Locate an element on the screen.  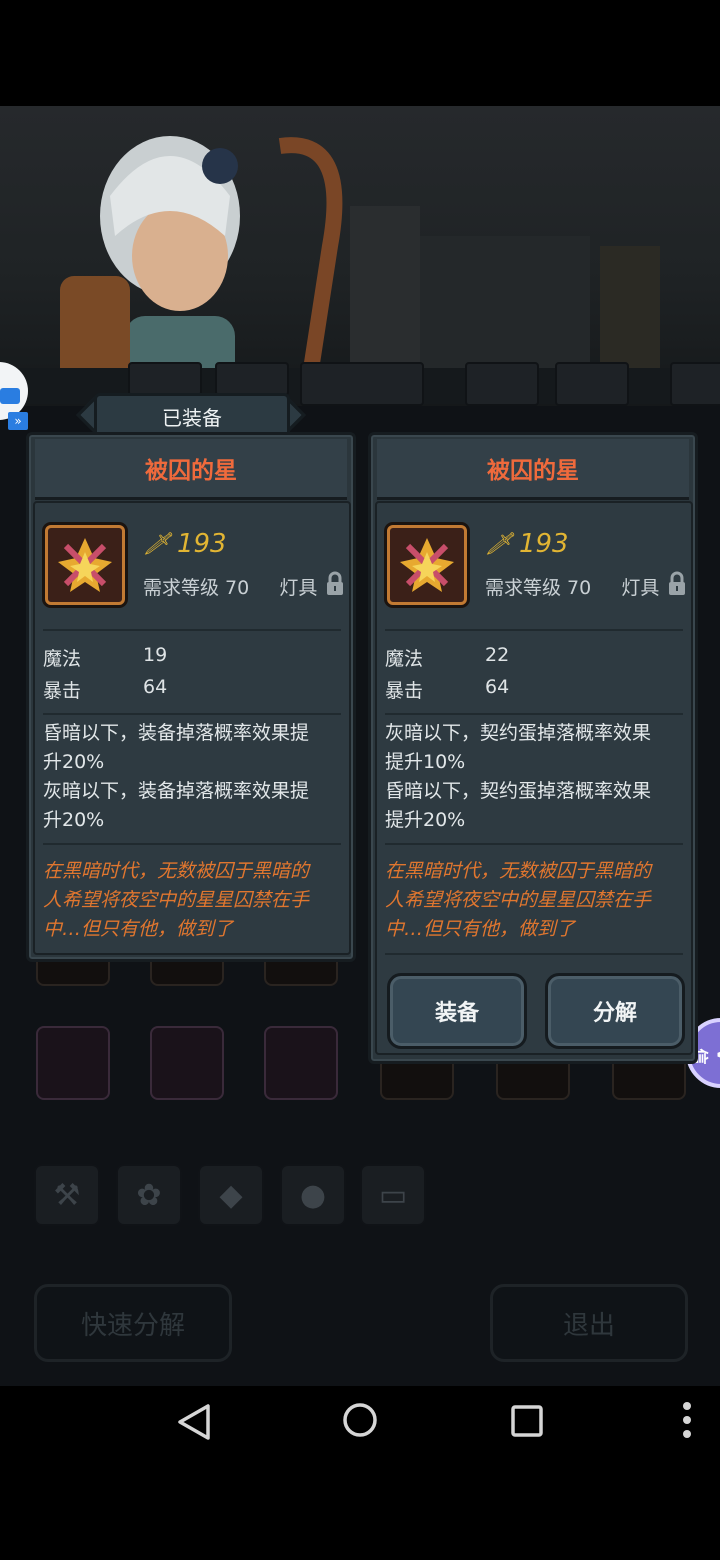
effect-line: 昏暗以下，装备掉落概率效果提 is located at coordinates (176, 733).